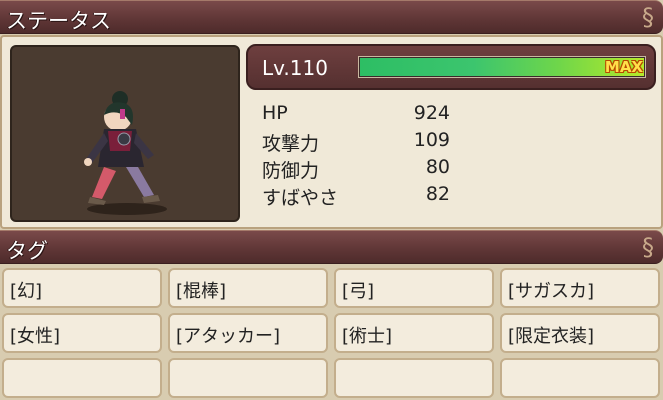  Describe the element at coordinates (125, 153) in the screenshot. I see `character-sprite` at that location.